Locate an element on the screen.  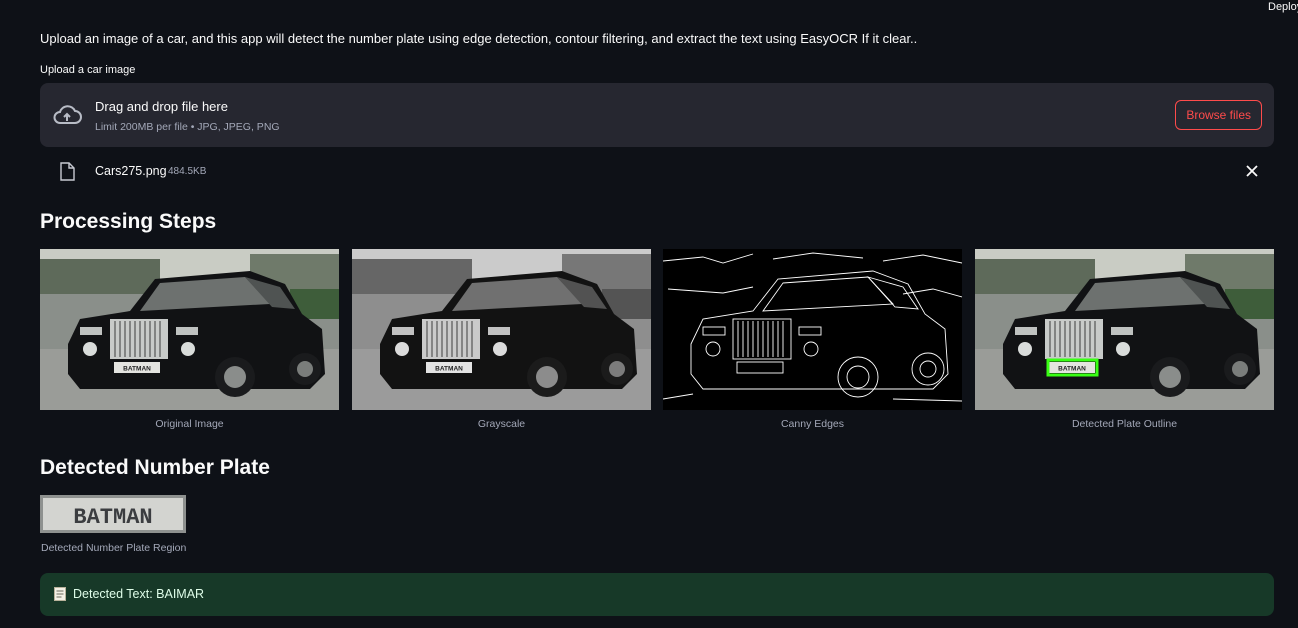
plate-caption: Detected Number Plate Region is located at coordinates (114, 548).